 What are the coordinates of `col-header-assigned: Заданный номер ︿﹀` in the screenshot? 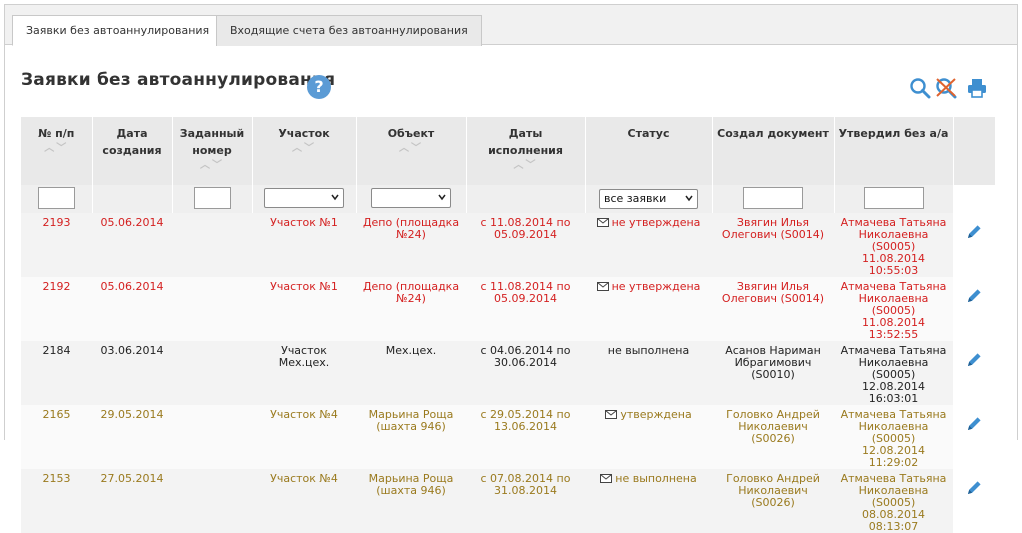 It's located at (212, 151).